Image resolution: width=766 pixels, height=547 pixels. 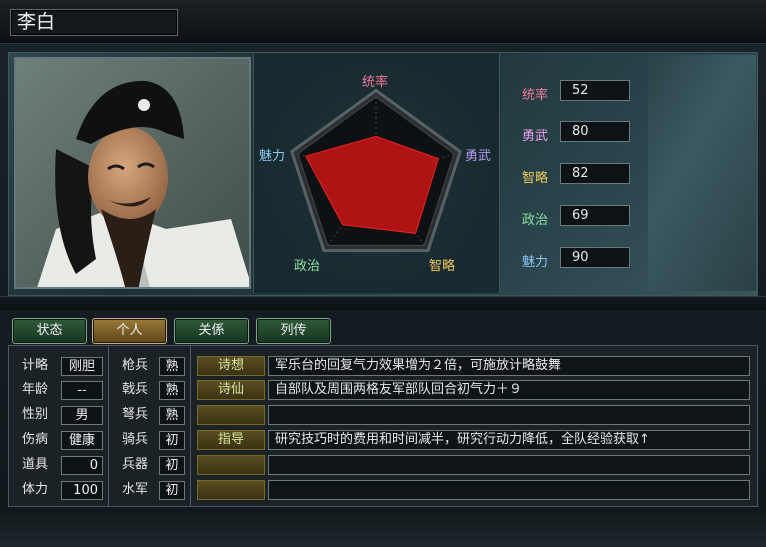 I want to click on attr-row-gender: 性别 男, so click(x=59, y=415).